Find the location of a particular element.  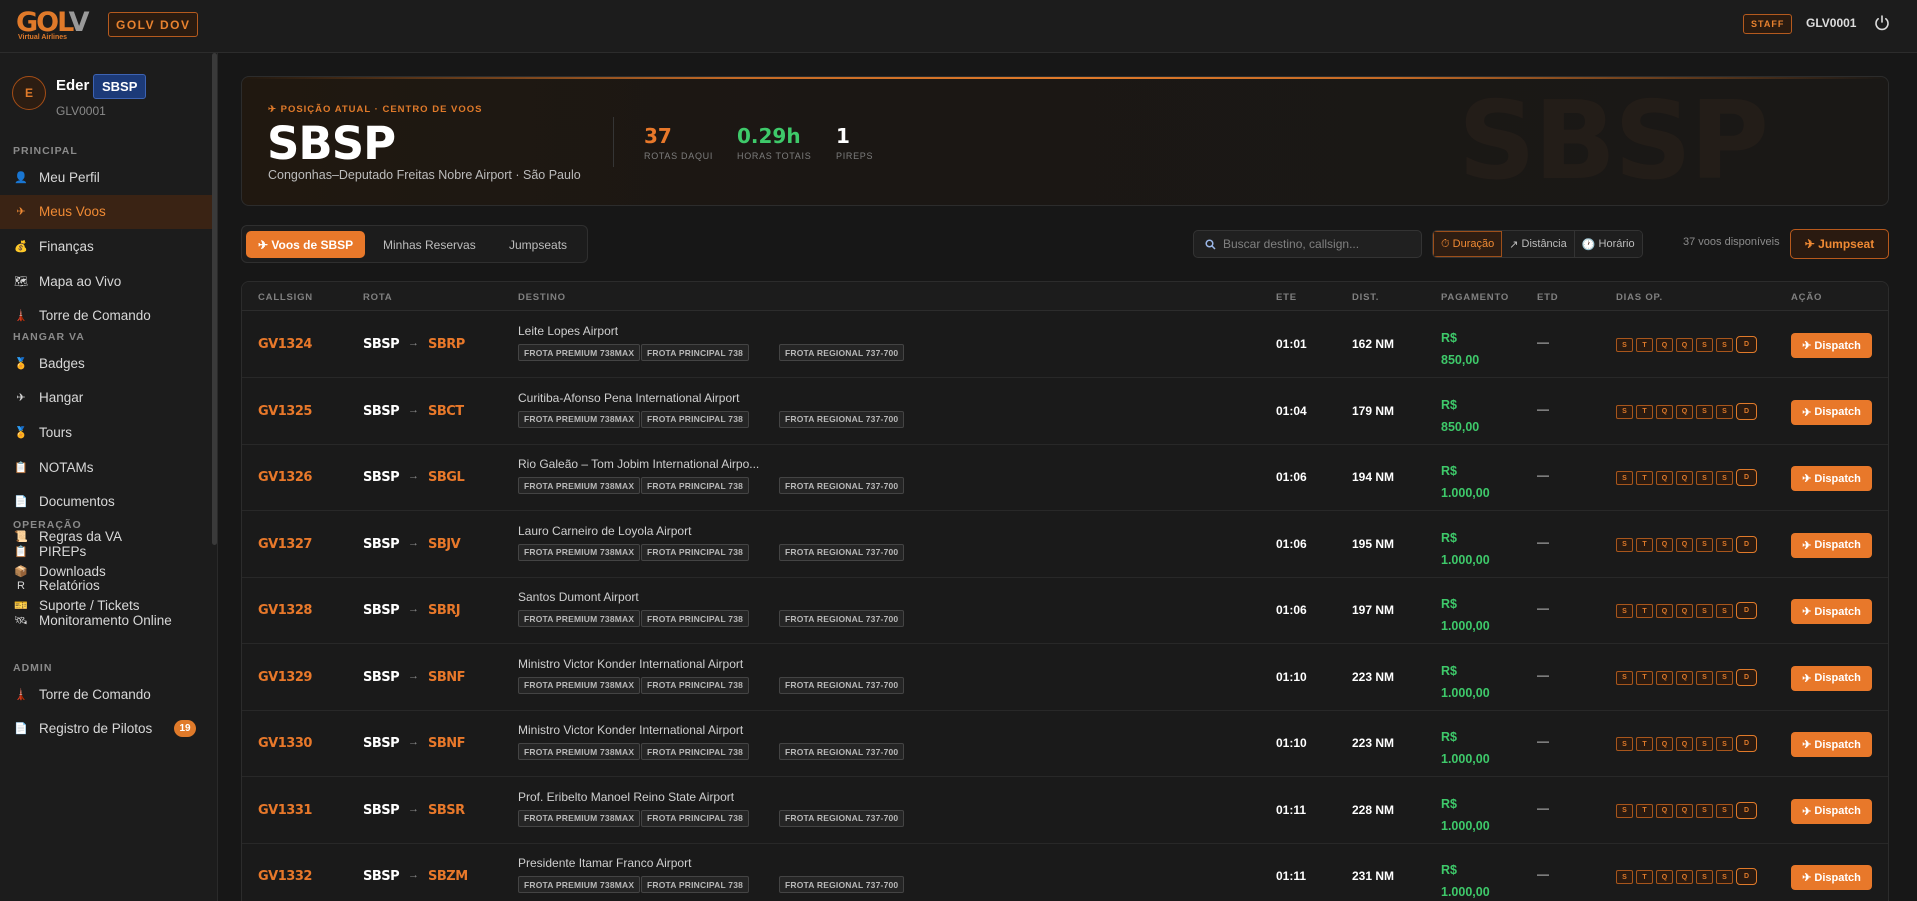

plane-icon: ✈ is located at coordinates (274, 109).